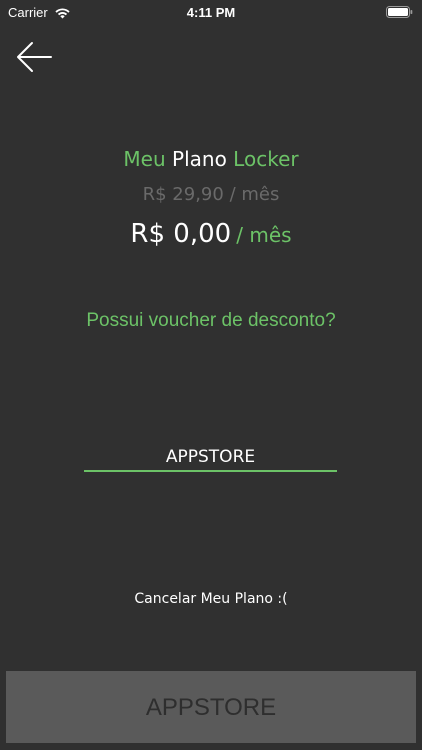  I want to click on voucher-input, so click(210, 458).